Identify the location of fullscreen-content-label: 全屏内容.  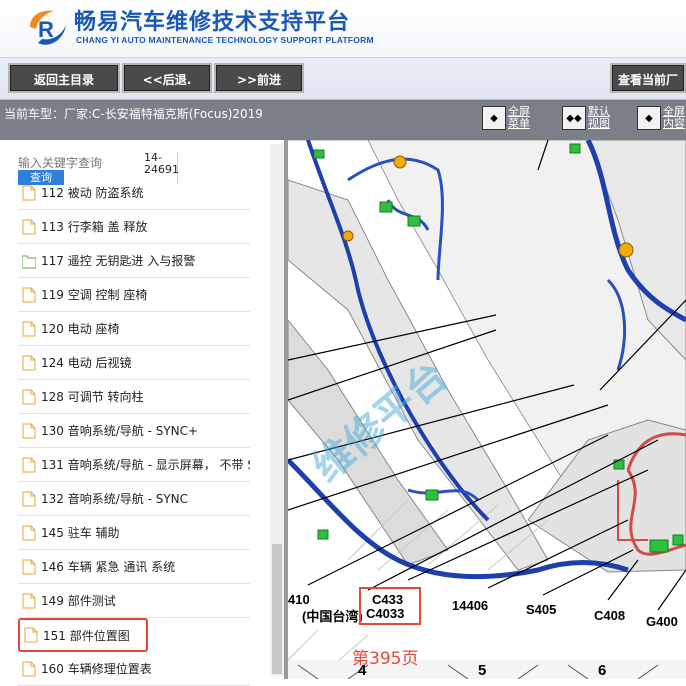
(674, 117).